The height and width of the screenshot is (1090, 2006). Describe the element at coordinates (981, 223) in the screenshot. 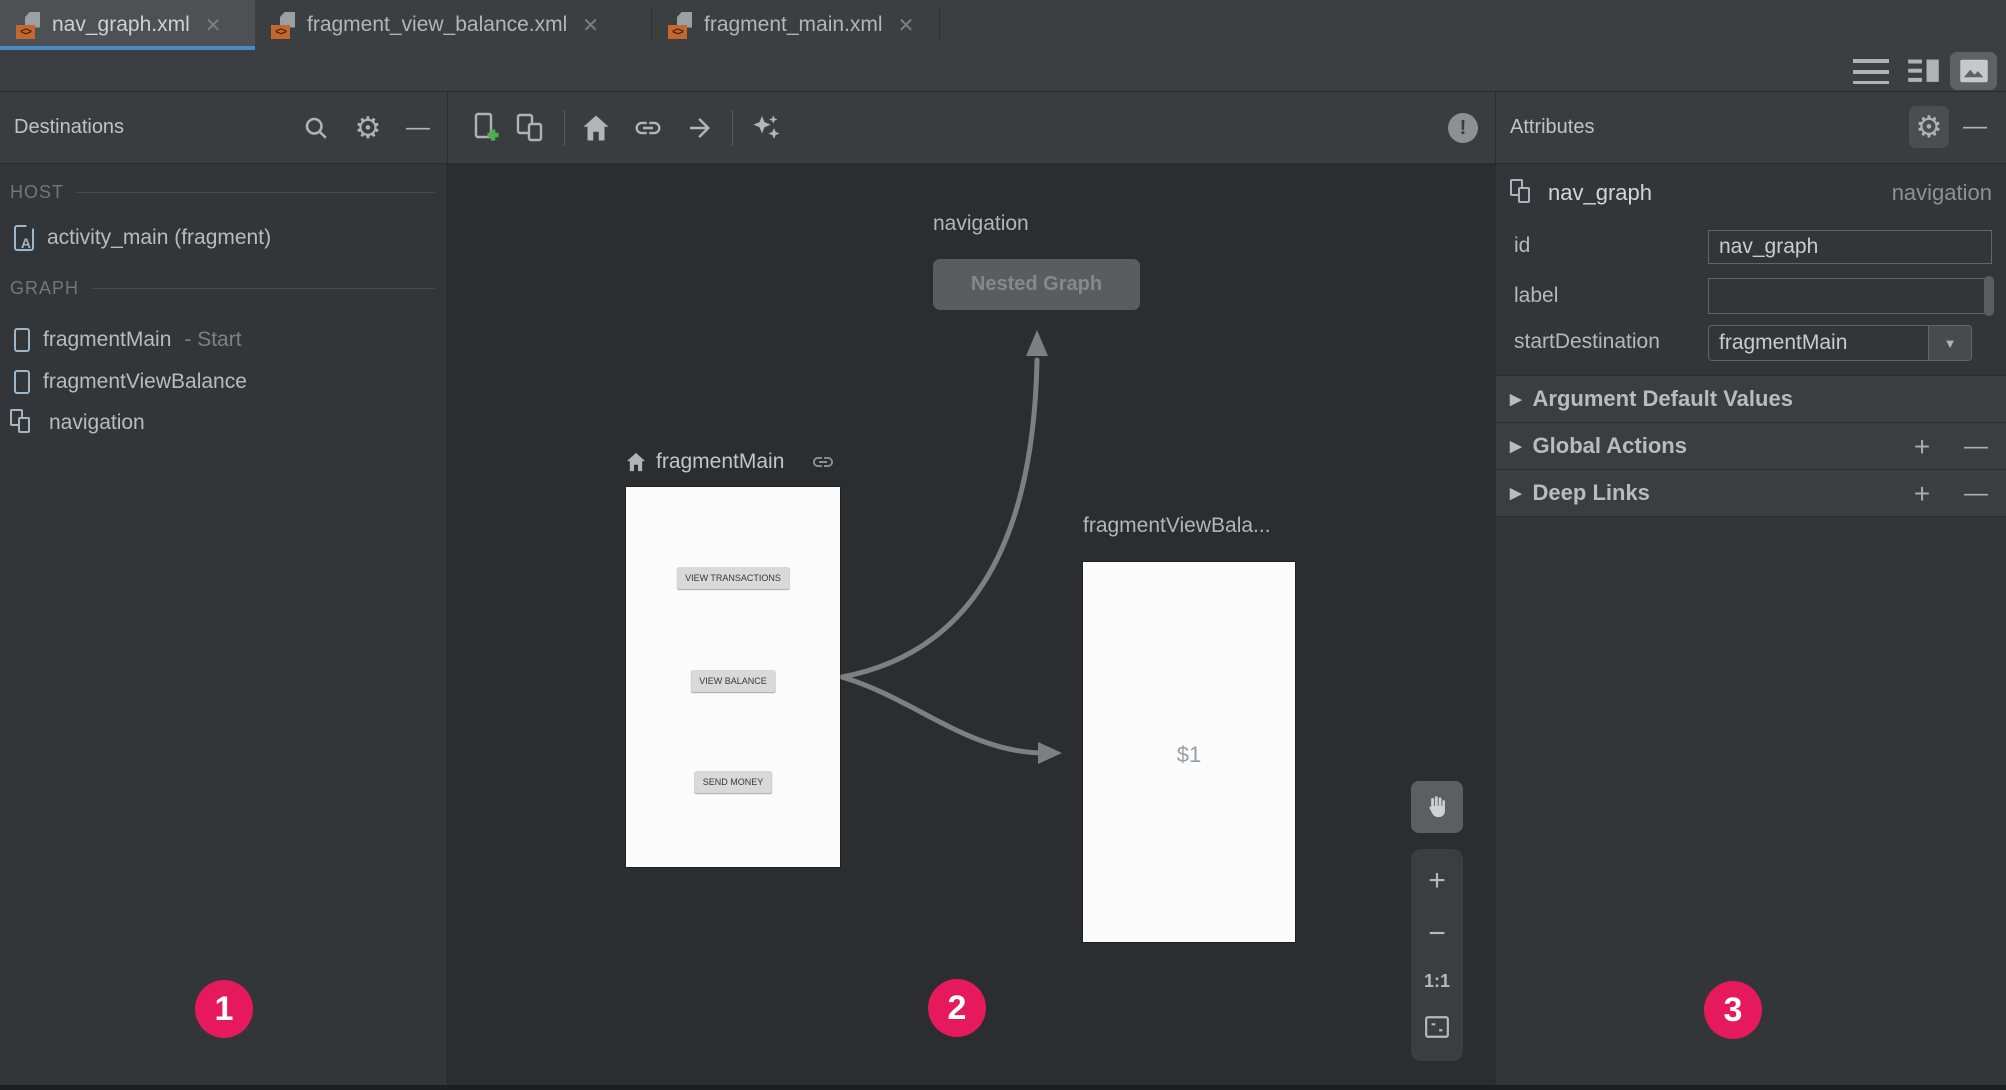

I see `nested-graph-node-label: navigation` at that location.